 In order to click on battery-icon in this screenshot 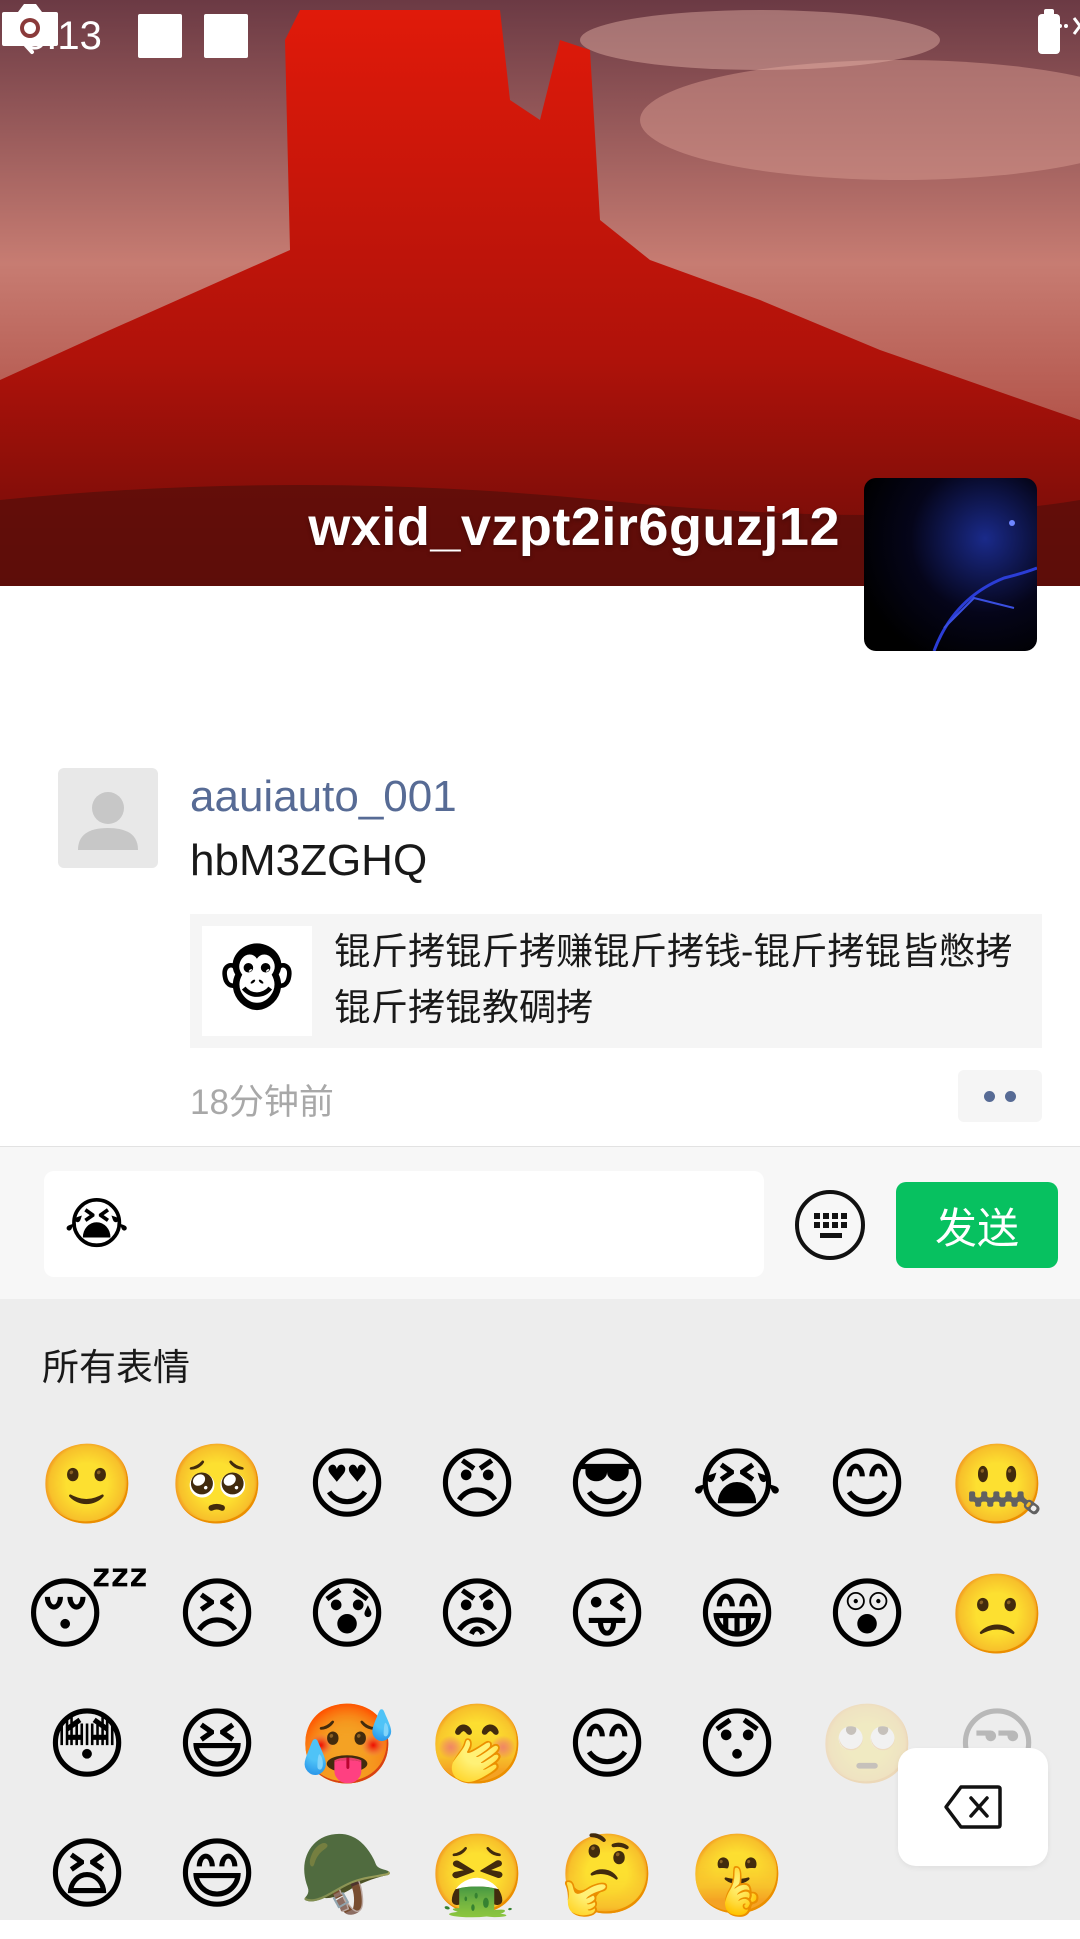, I will do `click(1049, 31)`.